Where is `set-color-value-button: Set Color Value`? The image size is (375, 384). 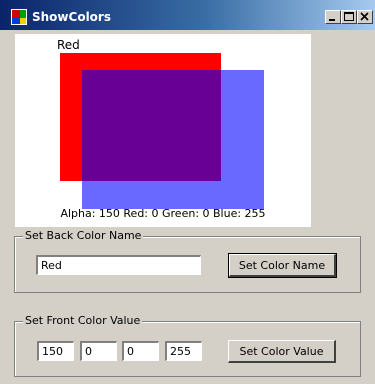
set-color-value-button: Set Color Value is located at coordinates (282, 351).